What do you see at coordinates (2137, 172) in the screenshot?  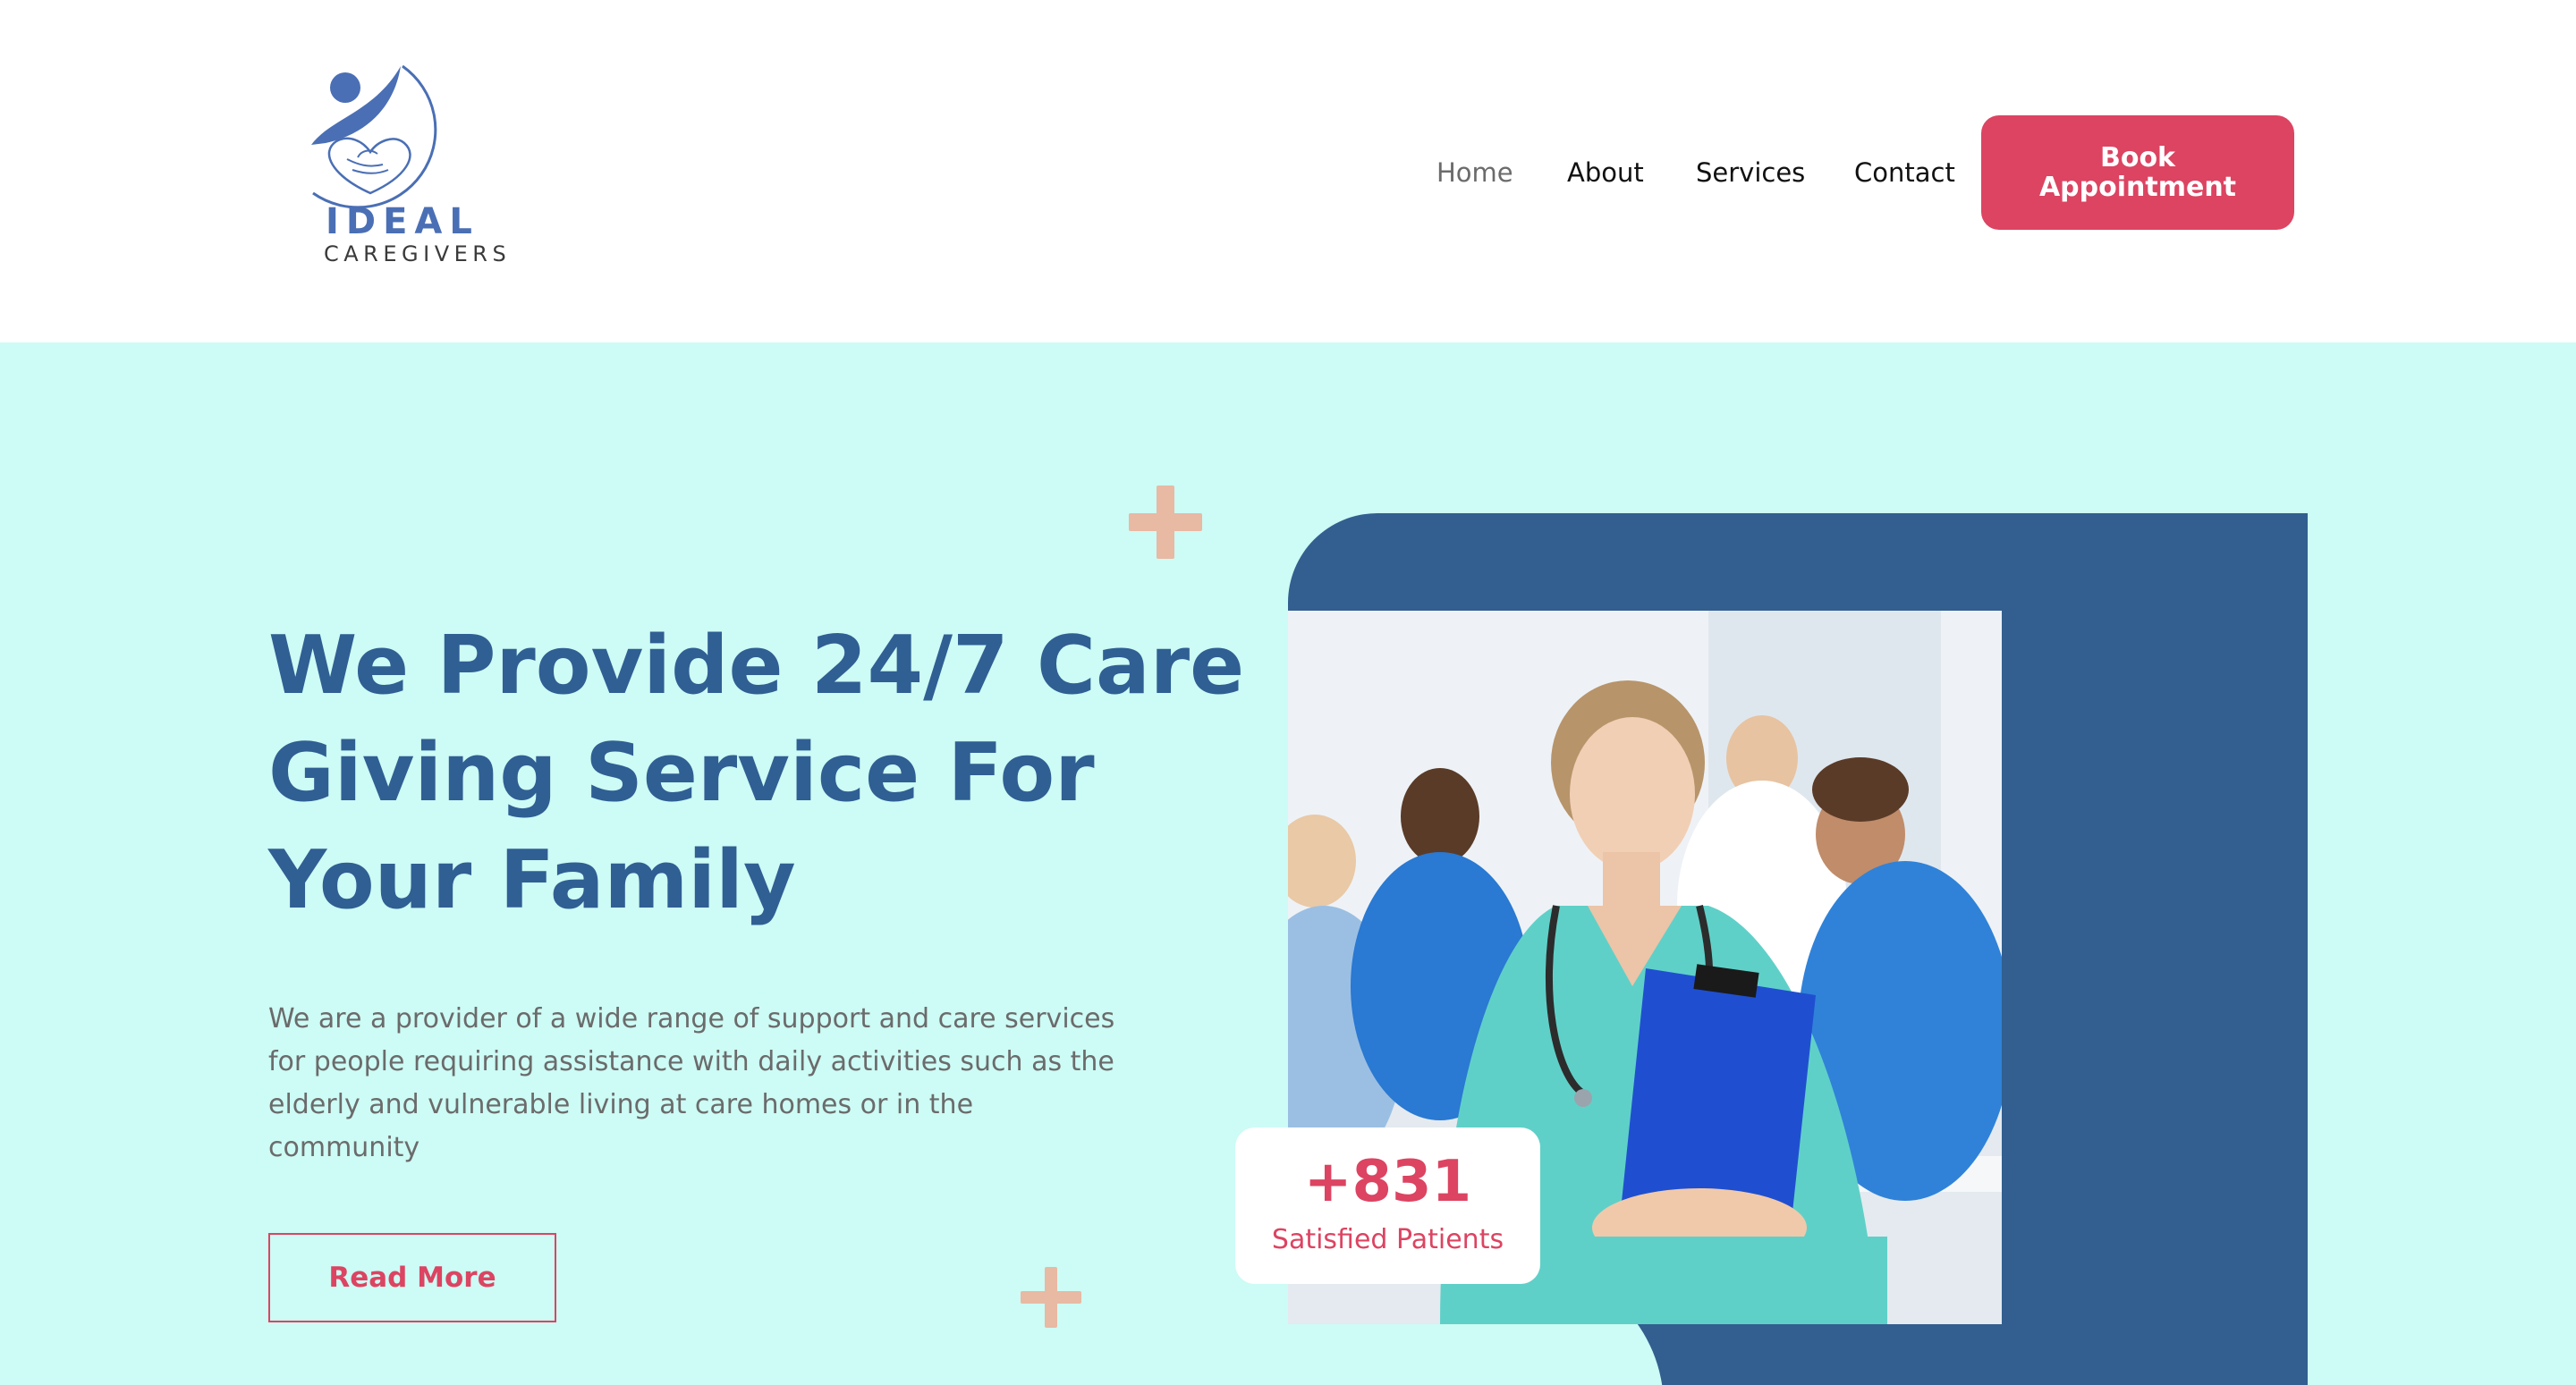 I see `book-appointment-button: Book Appointment` at bounding box center [2137, 172].